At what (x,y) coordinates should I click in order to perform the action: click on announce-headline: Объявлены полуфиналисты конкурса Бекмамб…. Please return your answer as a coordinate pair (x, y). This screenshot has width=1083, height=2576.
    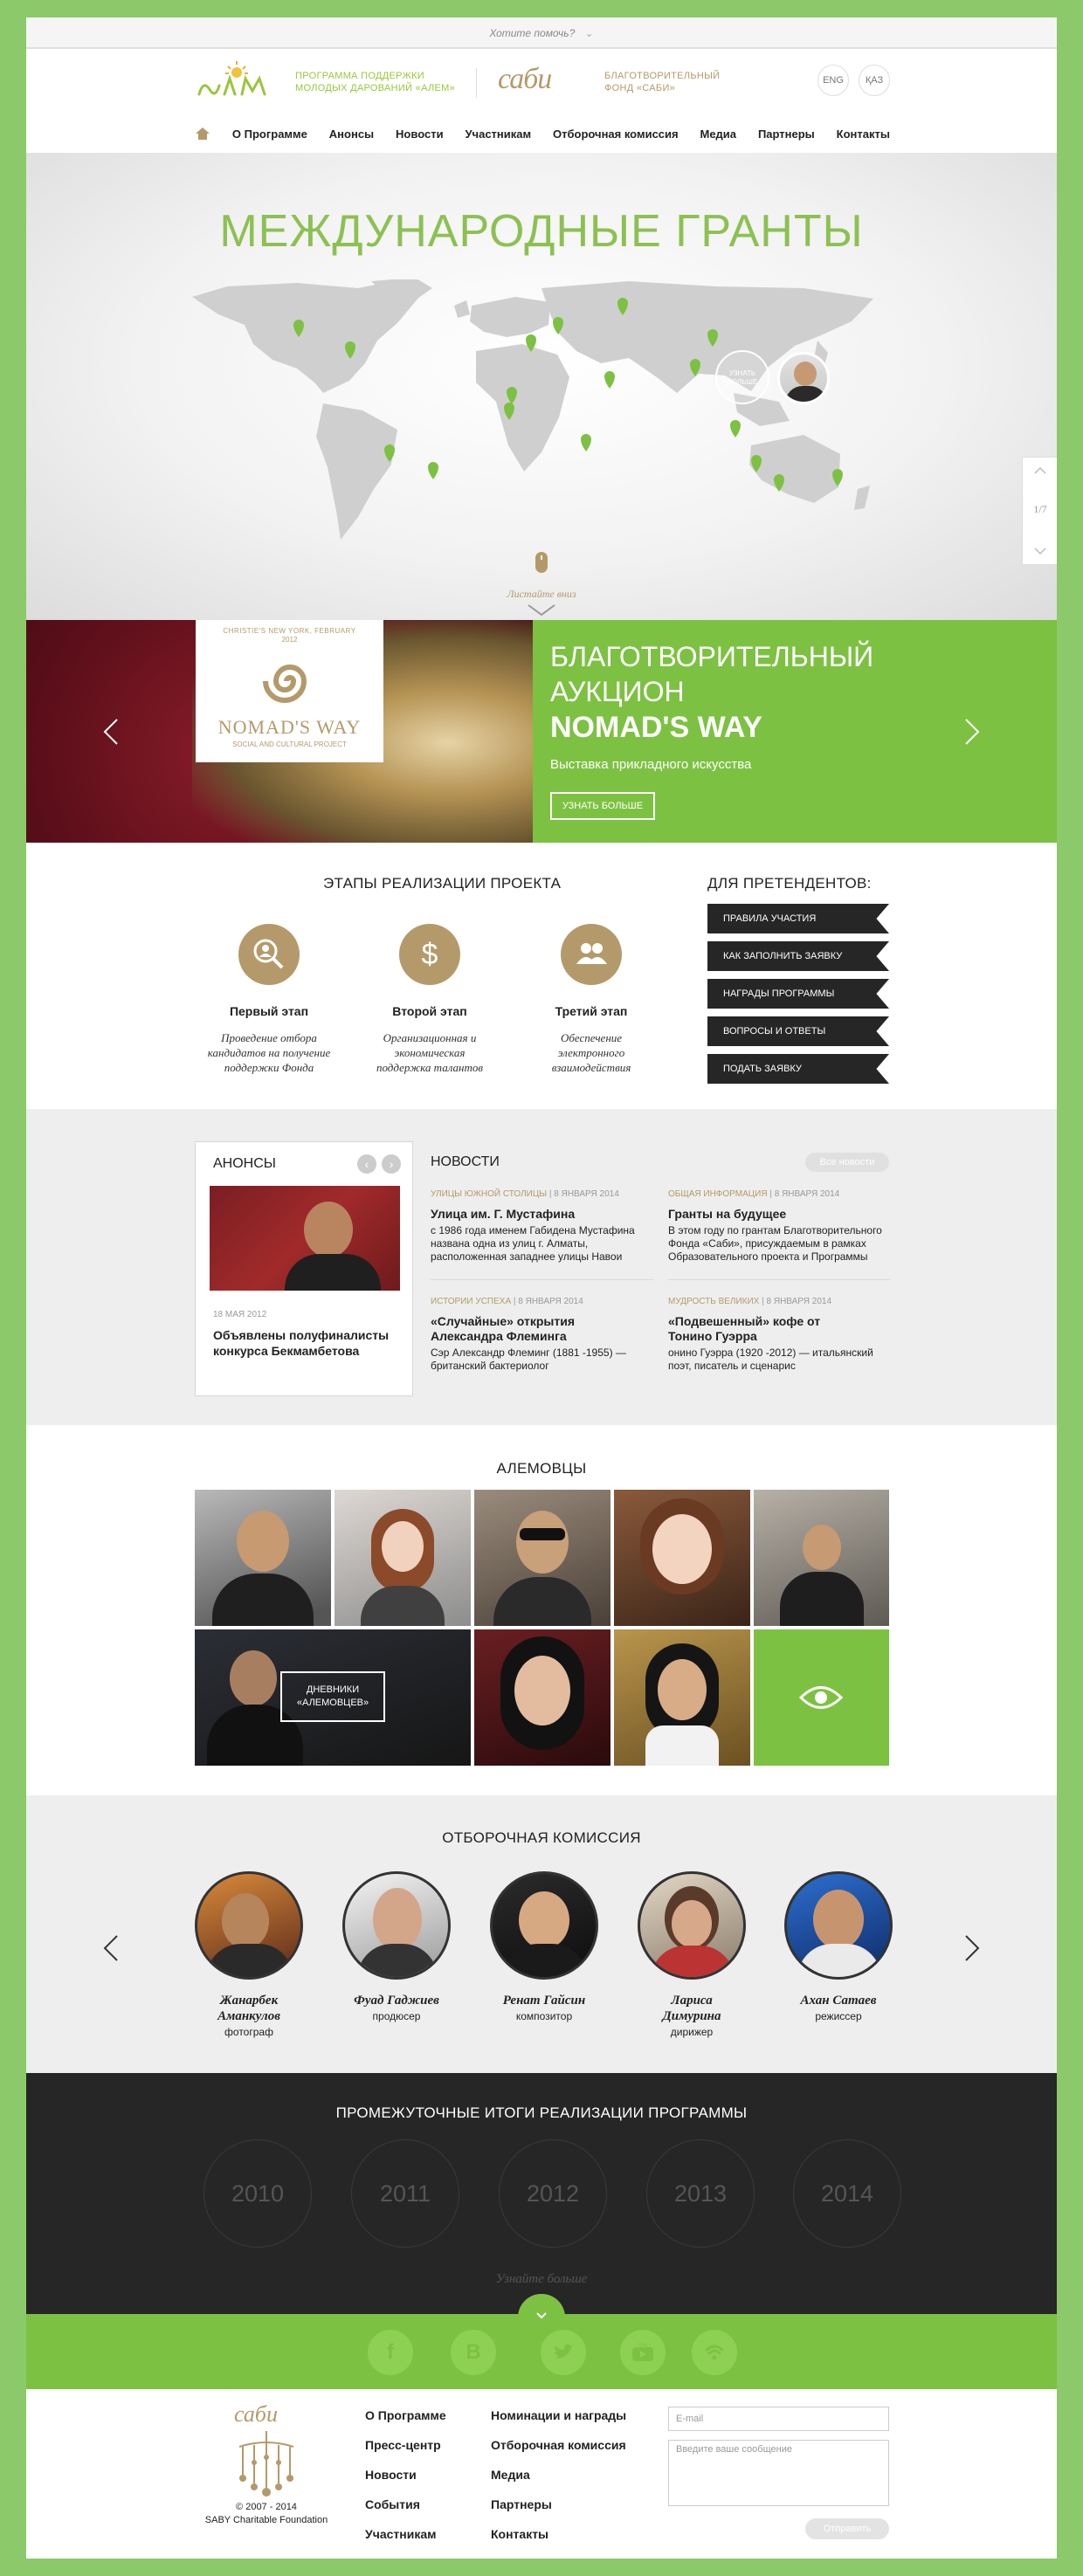
    Looking at the image, I should click on (301, 1343).